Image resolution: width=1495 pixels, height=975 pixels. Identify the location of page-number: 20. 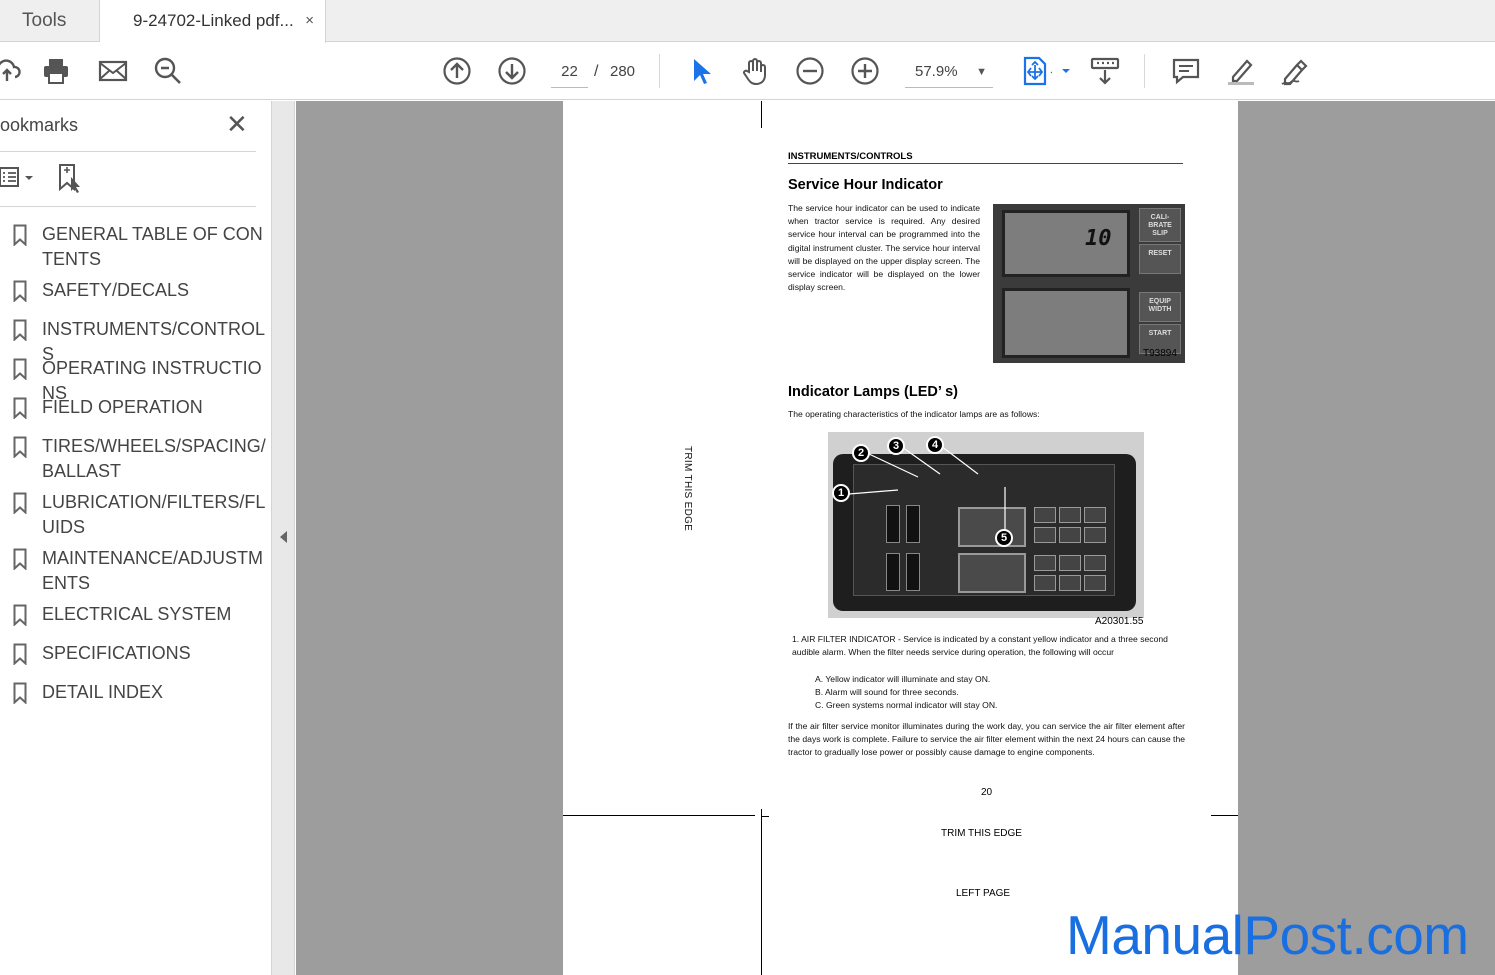
(987, 792).